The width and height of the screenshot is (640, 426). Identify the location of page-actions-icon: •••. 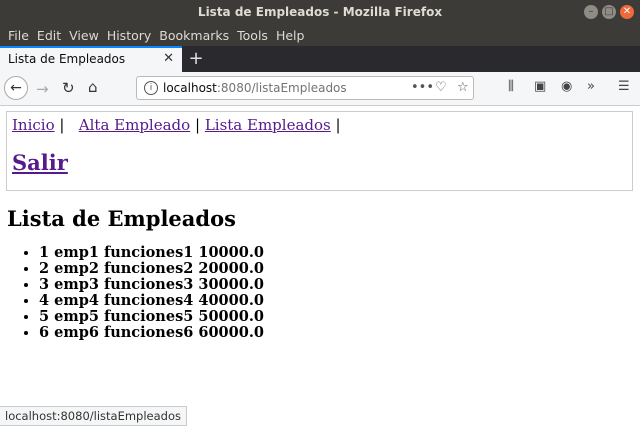
(422, 87).